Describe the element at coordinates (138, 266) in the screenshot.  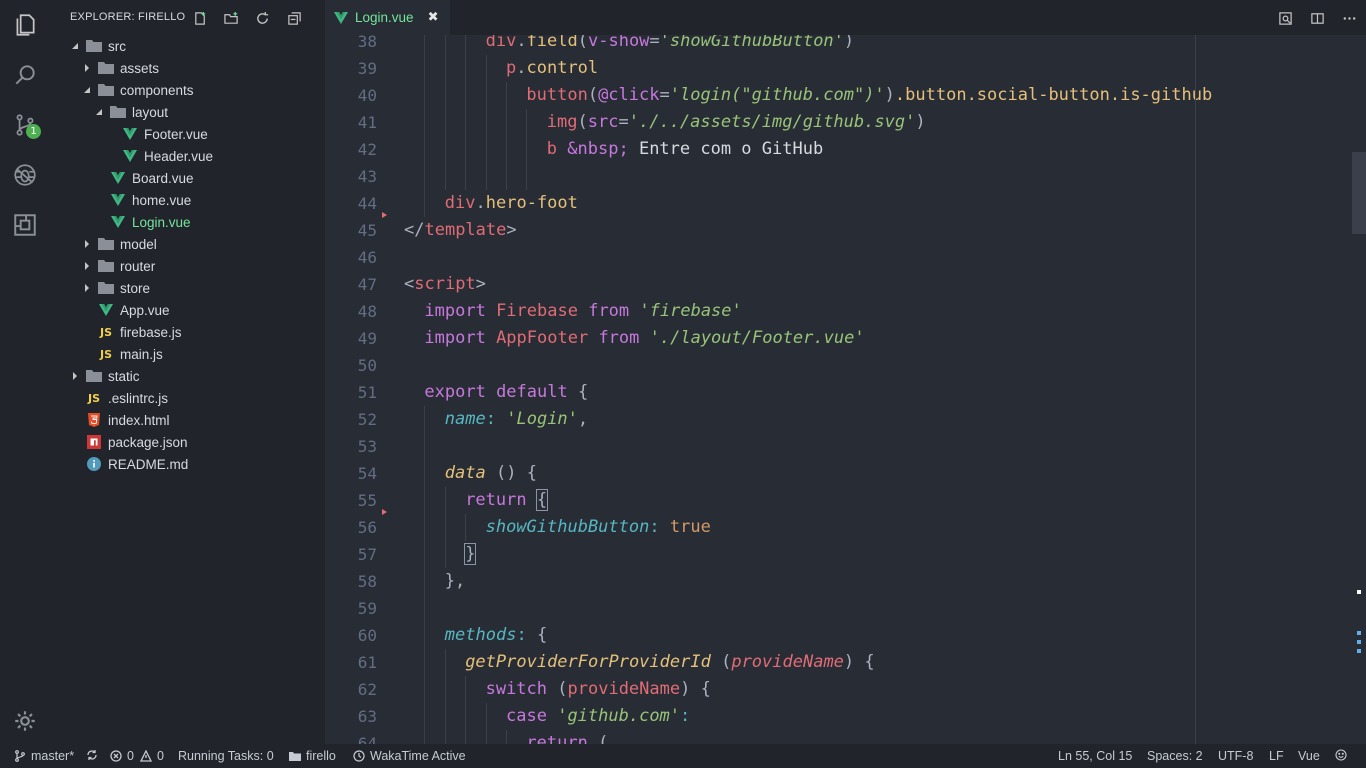
I see `tree-label: router` at that location.